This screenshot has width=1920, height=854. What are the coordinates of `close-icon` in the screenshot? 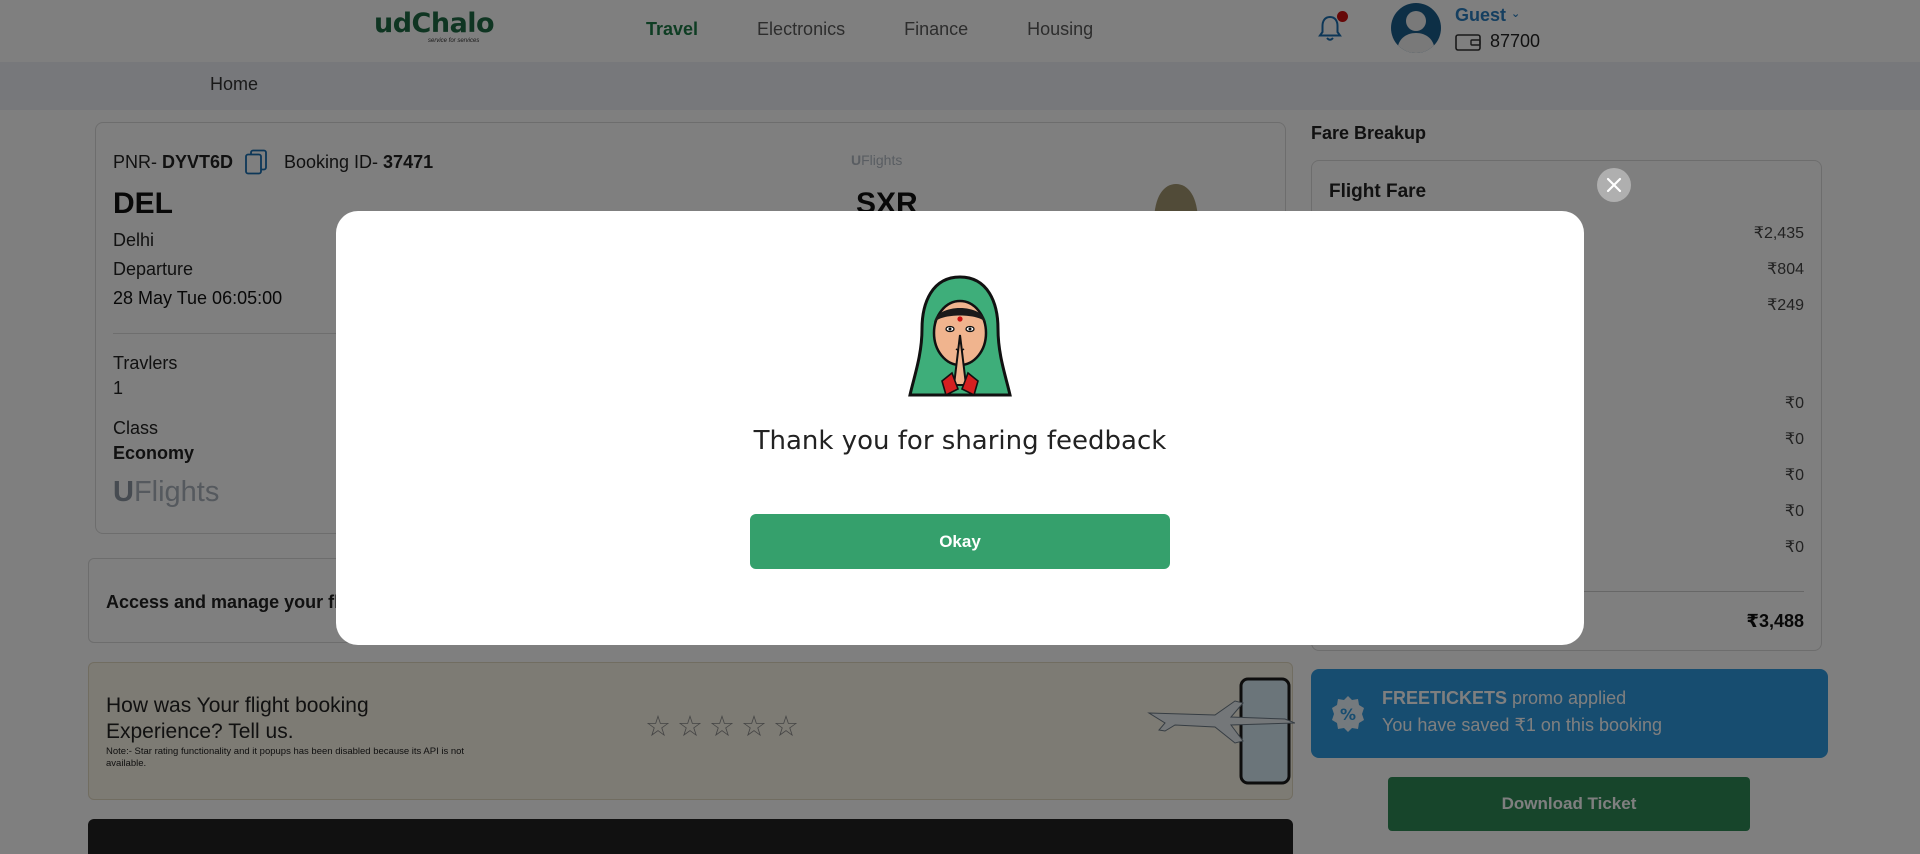 It's located at (1614, 185).